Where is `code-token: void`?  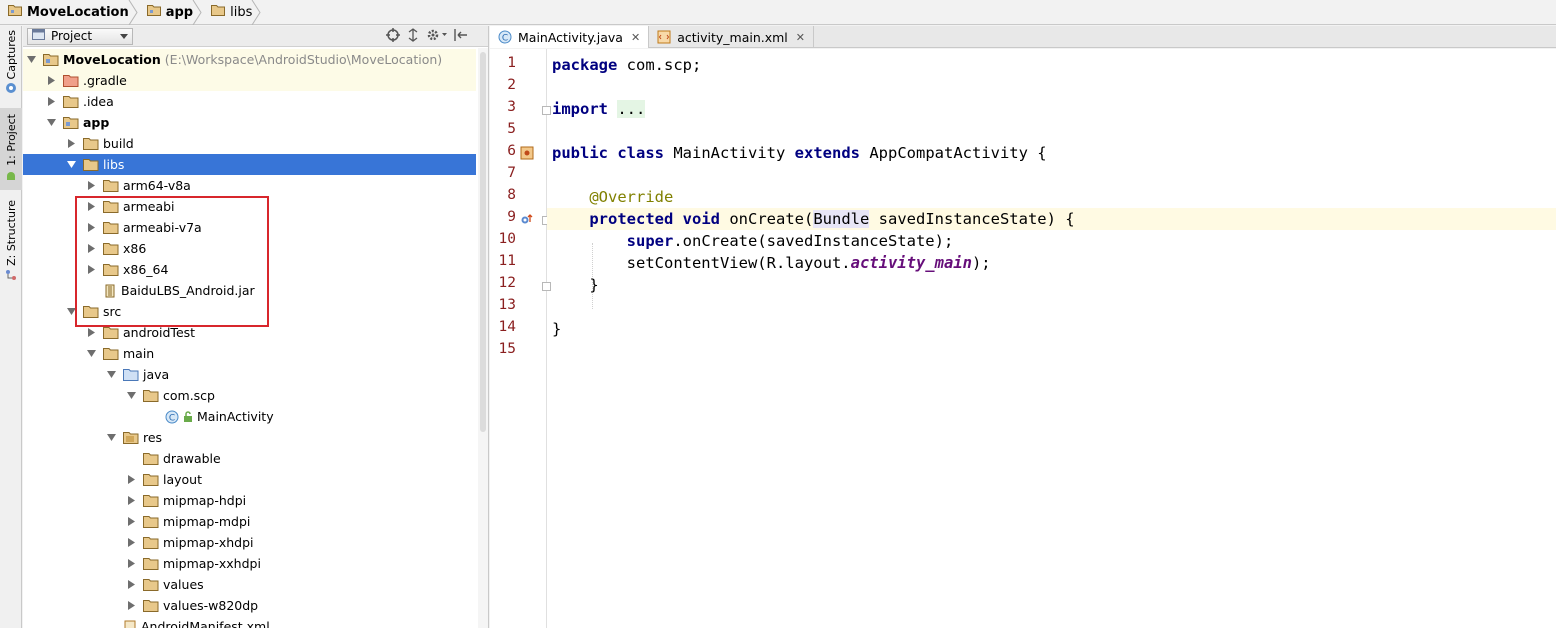
code-token: void is located at coordinates (701, 219).